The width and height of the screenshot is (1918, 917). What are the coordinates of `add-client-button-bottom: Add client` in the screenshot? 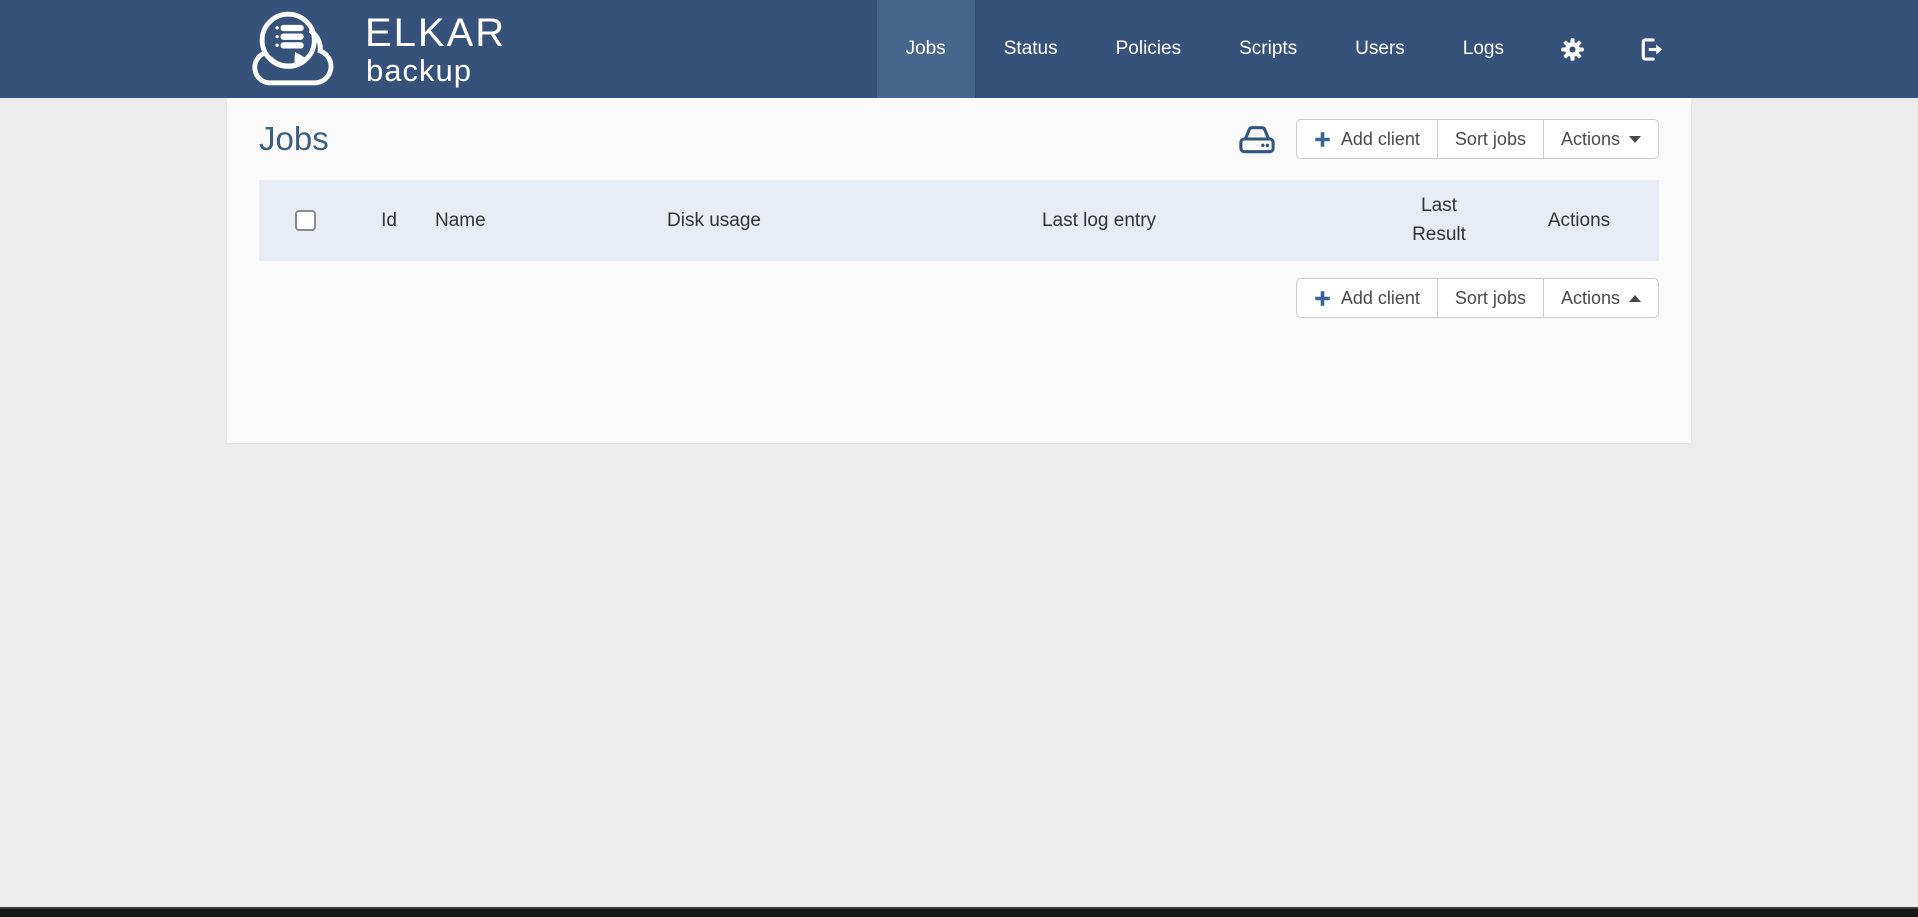 It's located at (1366, 298).